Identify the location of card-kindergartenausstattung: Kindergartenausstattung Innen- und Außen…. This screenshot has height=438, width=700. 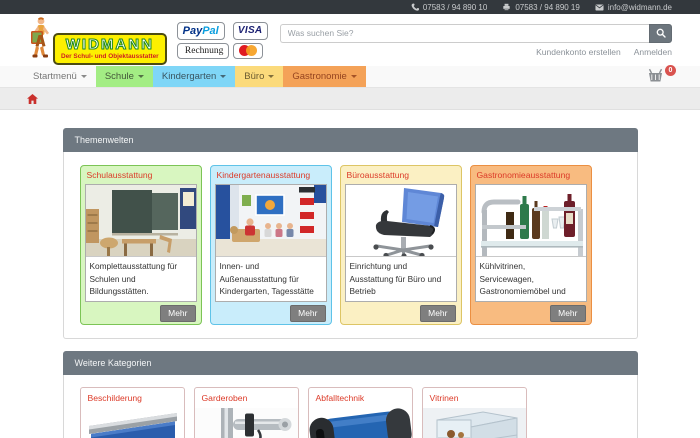
(270, 245).